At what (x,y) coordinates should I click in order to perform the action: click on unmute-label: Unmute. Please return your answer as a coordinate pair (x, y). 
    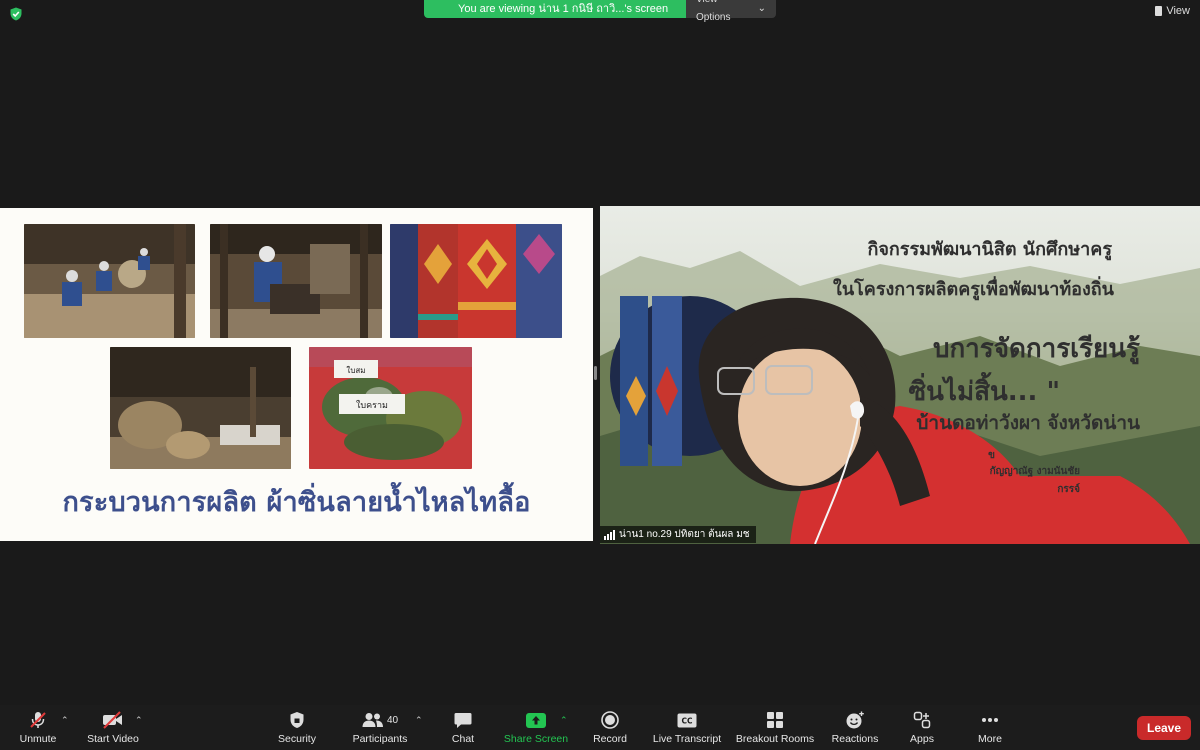
    Looking at the image, I should click on (38, 739).